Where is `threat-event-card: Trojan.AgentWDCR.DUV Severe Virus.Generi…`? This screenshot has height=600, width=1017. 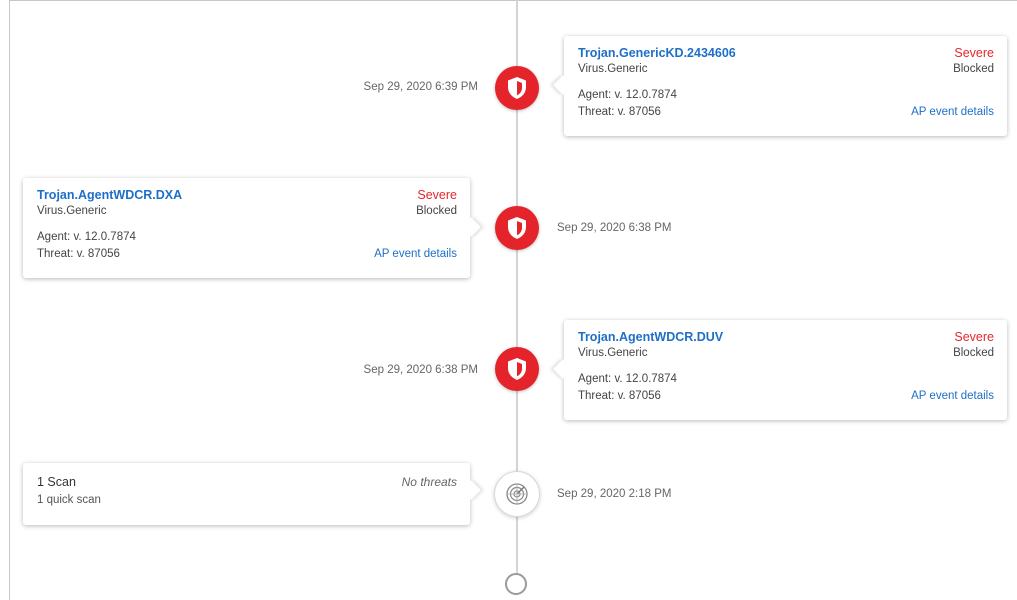
threat-event-card: Trojan.AgentWDCR.DUV Severe Virus.Generi… is located at coordinates (785, 370).